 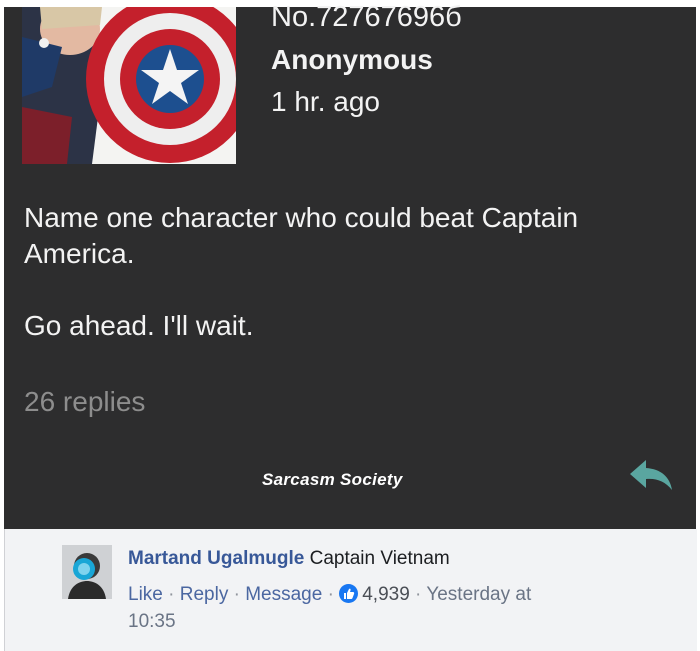 I want to click on post-author: Anonymous, so click(x=352, y=60).